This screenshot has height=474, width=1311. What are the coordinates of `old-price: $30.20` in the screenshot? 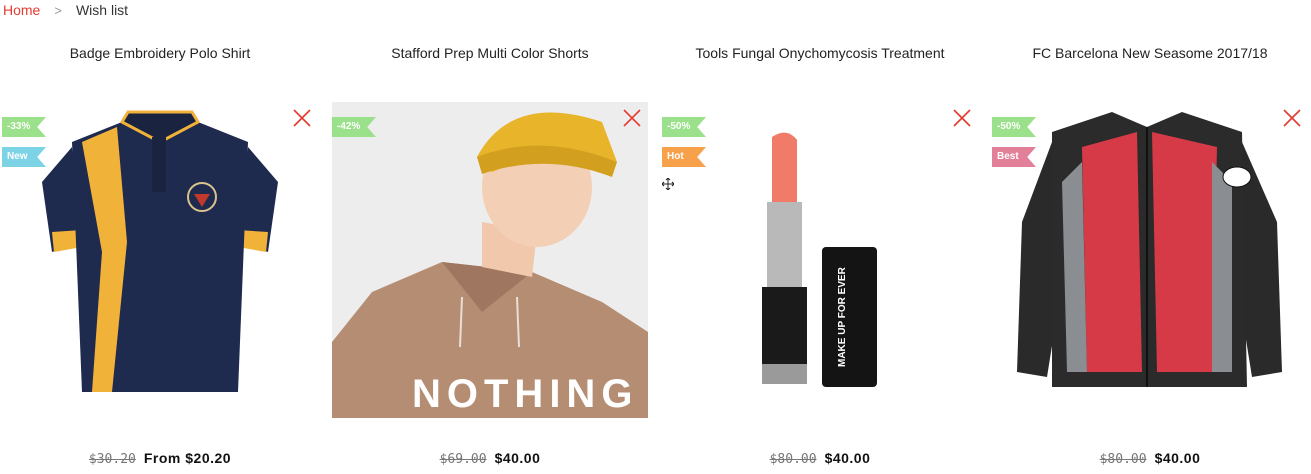 It's located at (112, 459).